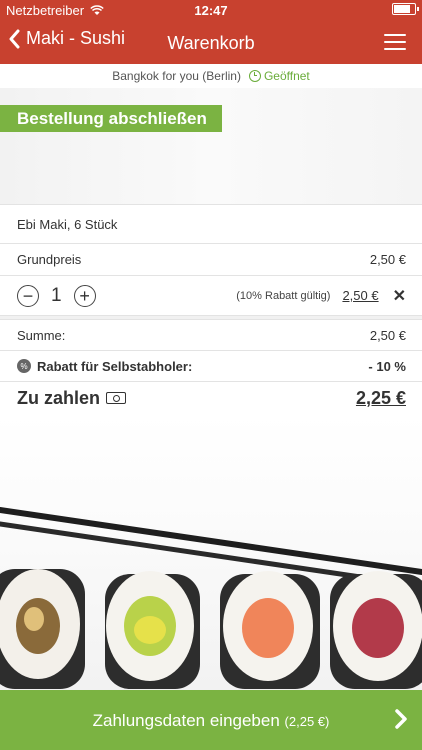  Describe the element at coordinates (56, 295) in the screenshot. I see `quantity-value: 1` at that location.